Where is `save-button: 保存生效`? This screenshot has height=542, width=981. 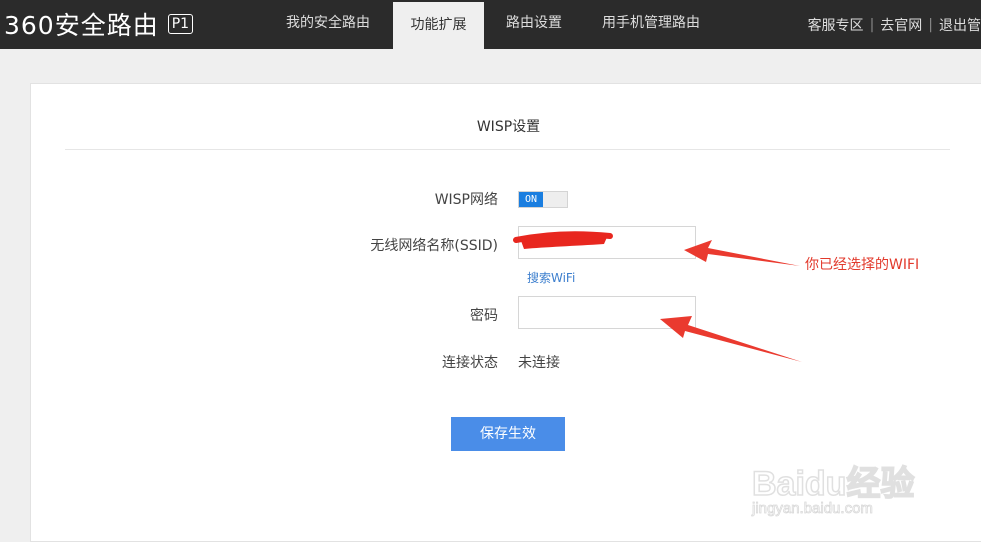
save-button: 保存生效 is located at coordinates (508, 434).